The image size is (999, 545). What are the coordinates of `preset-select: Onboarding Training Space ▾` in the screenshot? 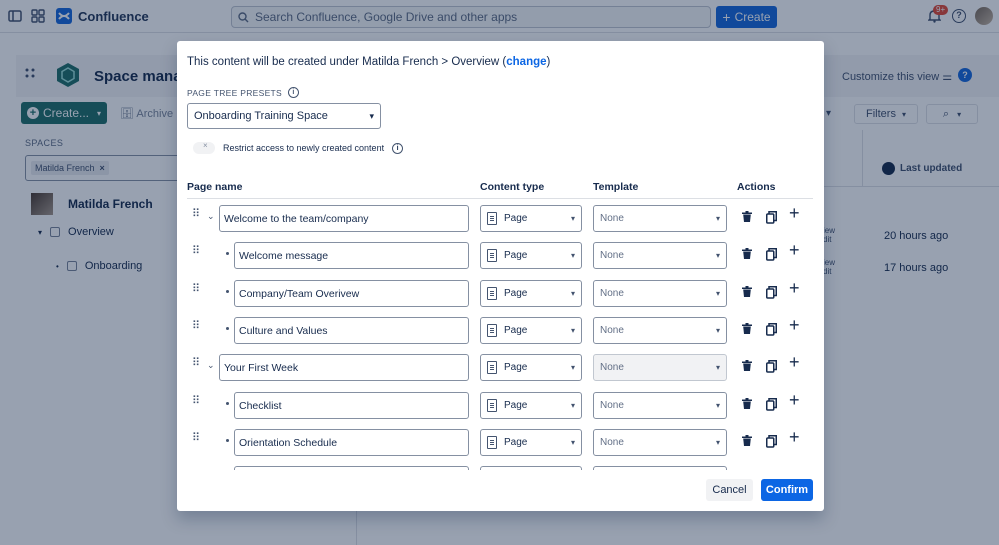 It's located at (284, 116).